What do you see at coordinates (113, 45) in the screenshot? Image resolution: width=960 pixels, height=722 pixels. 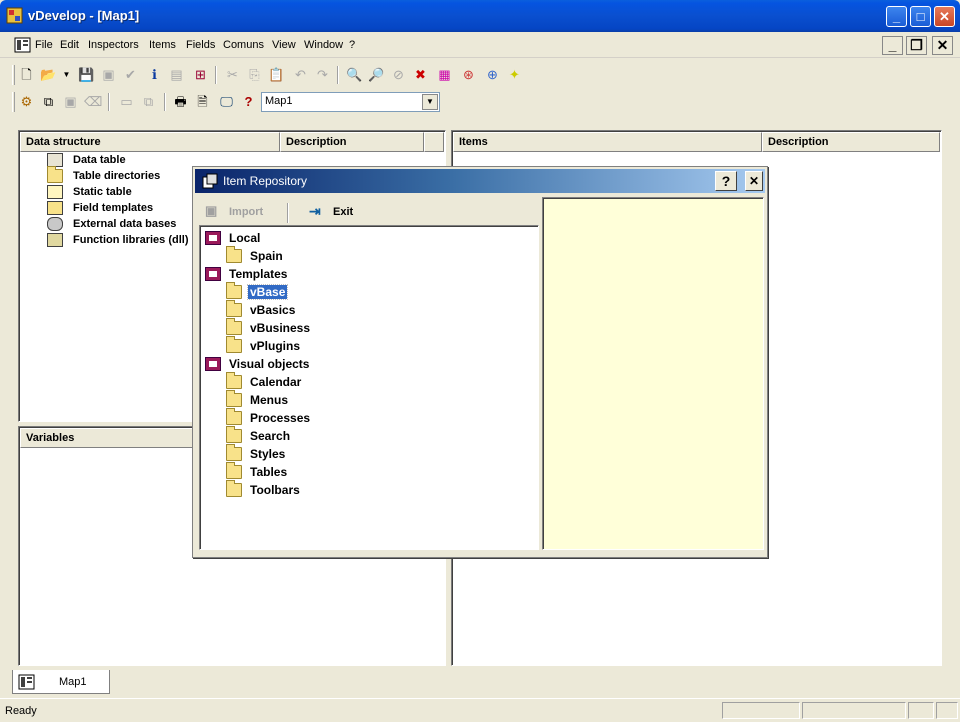 I see `menu-inspectors: Inspectors` at bounding box center [113, 45].